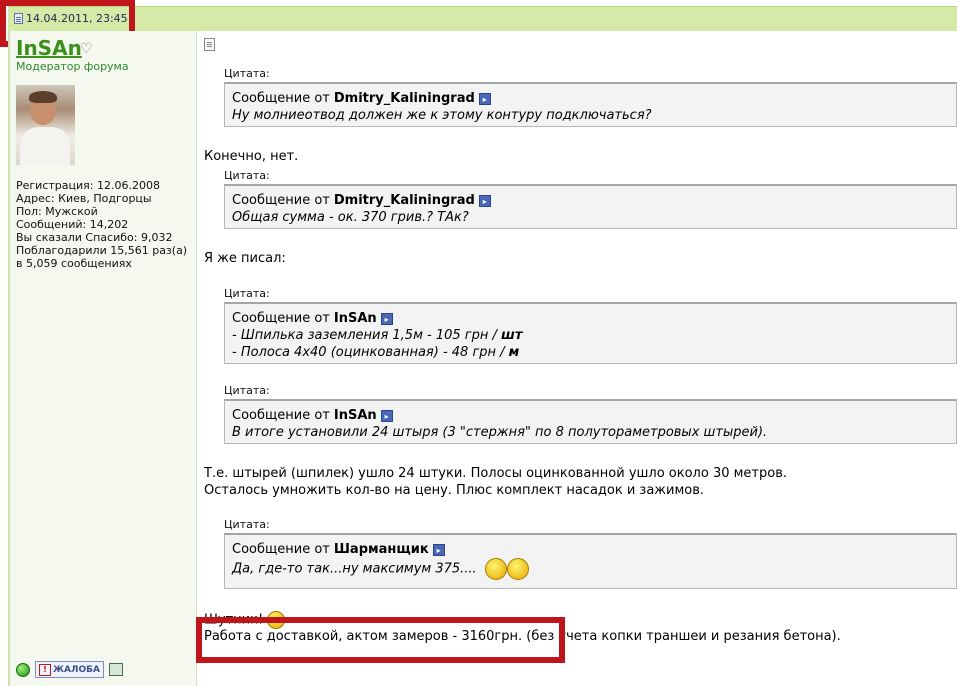 This screenshot has height=686, width=957. What do you see at coordinates (43, 97) in the screenshot?
I see `avatar-hair` at bounding box center [43, 97].